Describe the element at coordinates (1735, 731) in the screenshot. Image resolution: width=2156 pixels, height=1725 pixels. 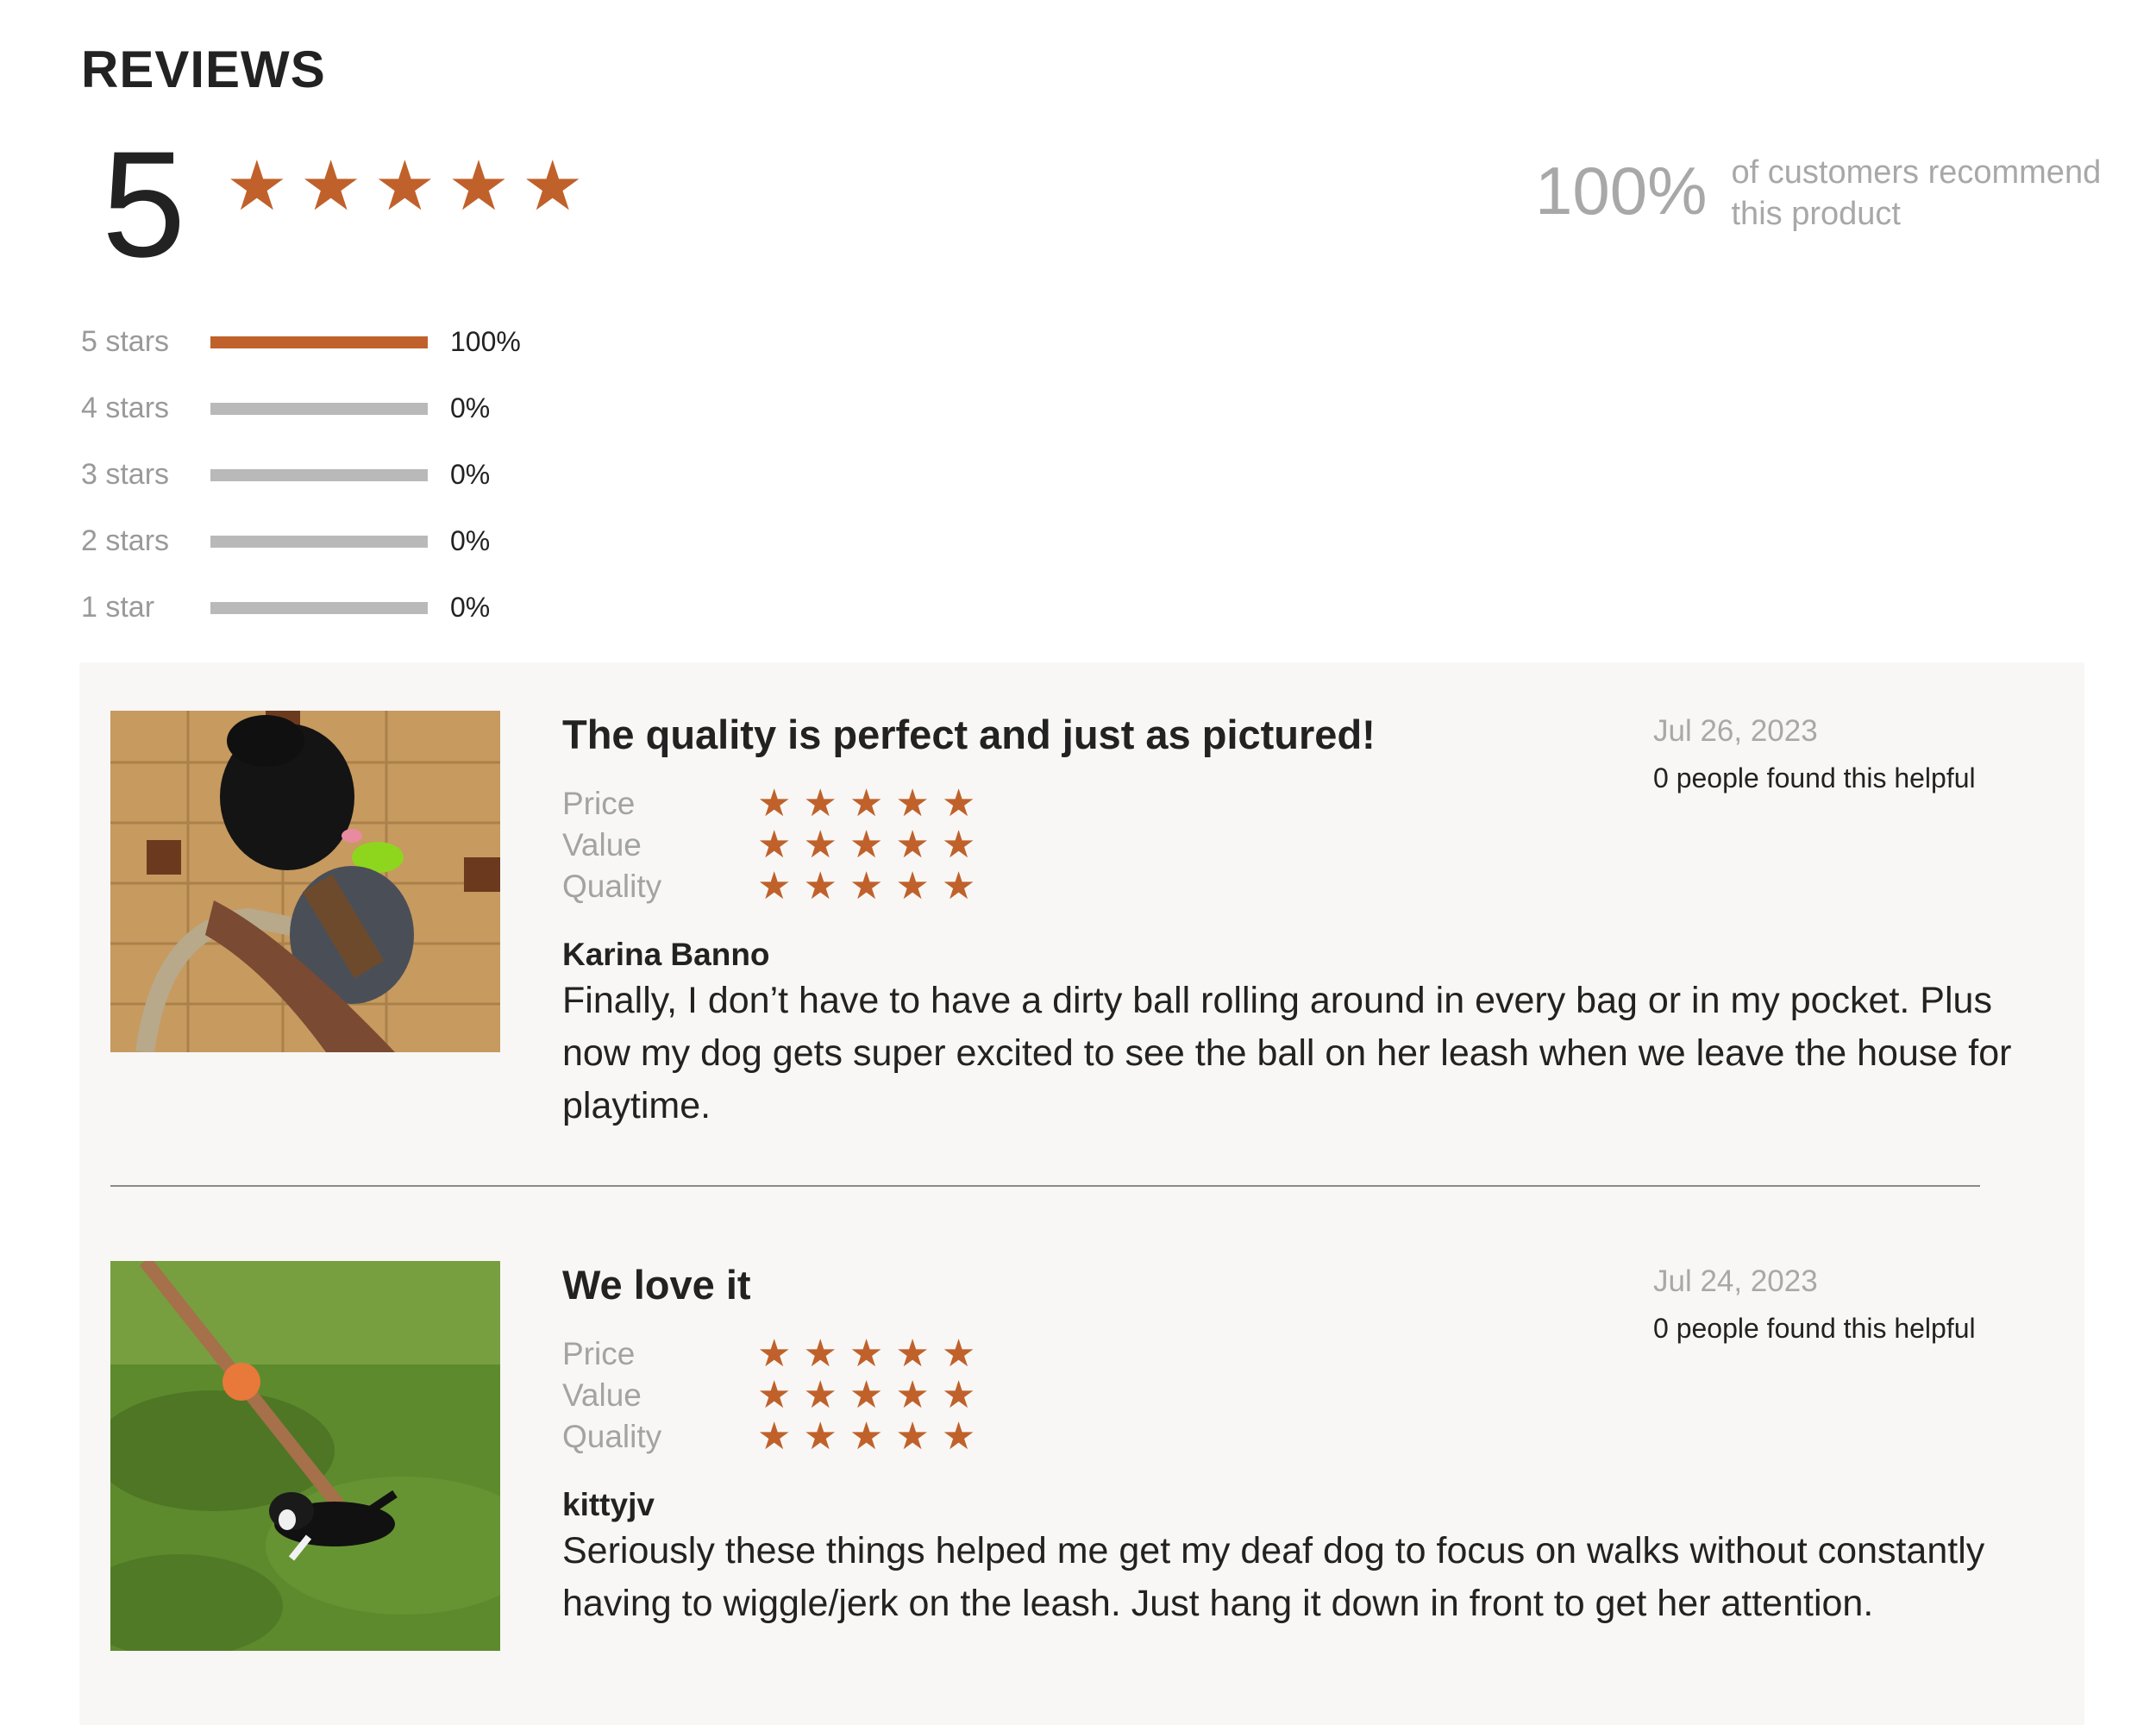
I see `review-date: Jul 26, 2023` at that location.